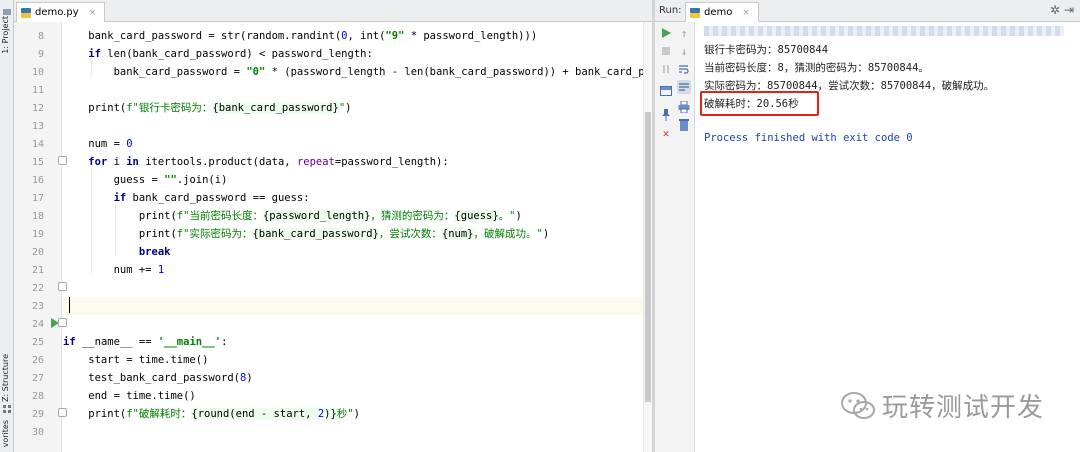 The height and width of the screenshot is (452, 1080). I want to click on line-number: 18, so click(37, 216).